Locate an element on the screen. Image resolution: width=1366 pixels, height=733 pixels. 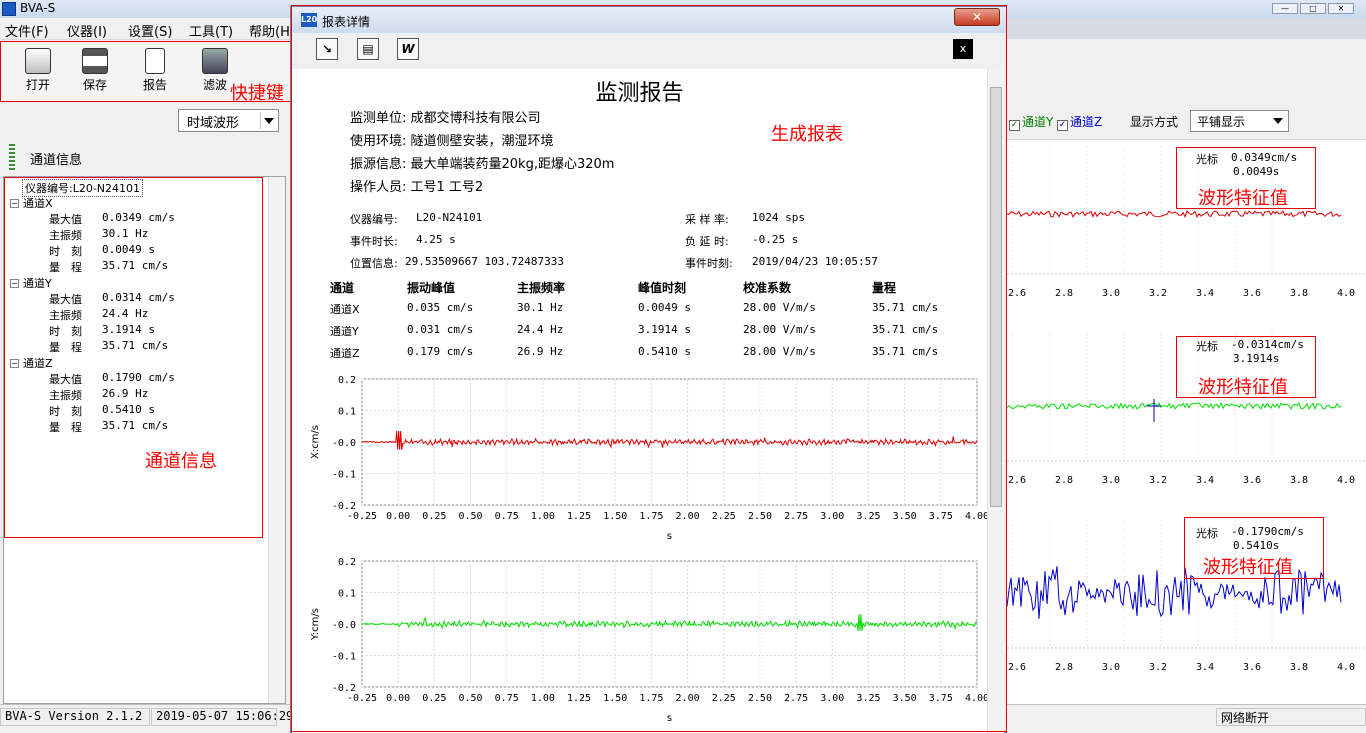
drag-grip-icon is located at coordinates (12, 157).